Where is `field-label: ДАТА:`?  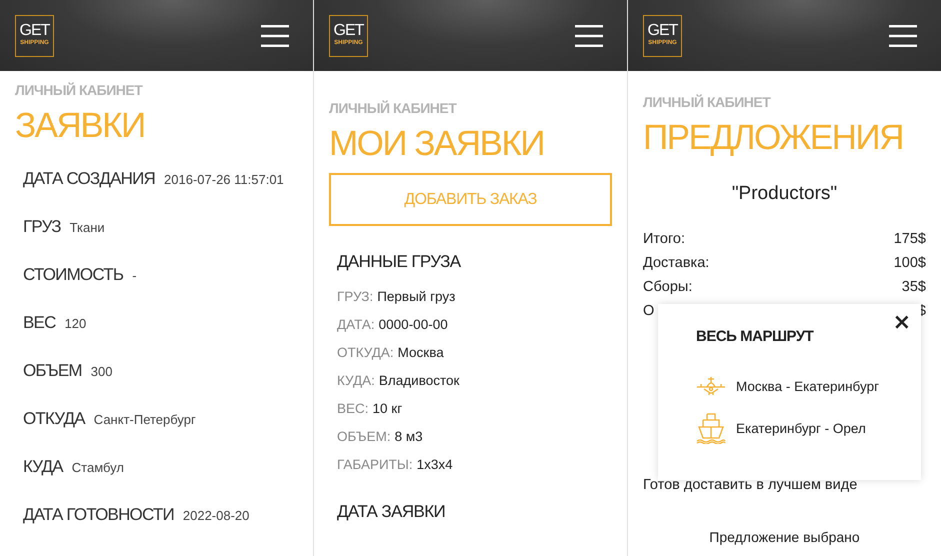 field-label: ДАТА: is located at coordinates (356, 324).